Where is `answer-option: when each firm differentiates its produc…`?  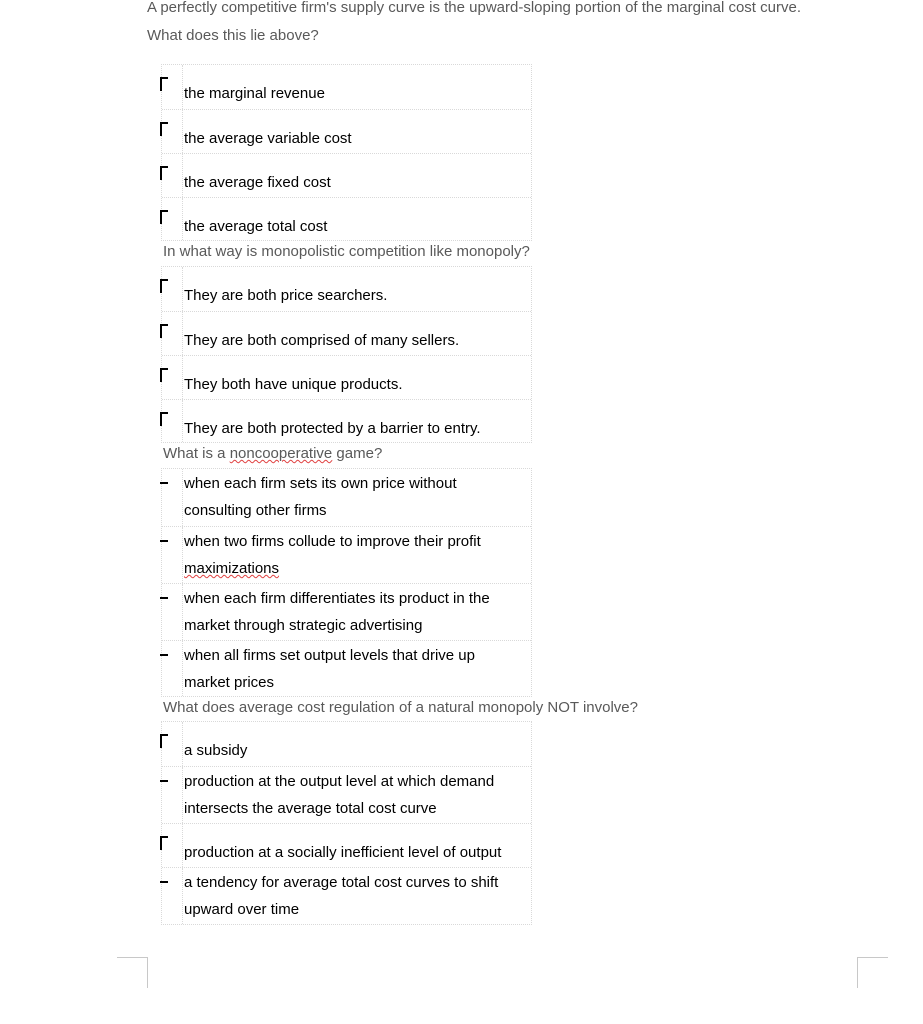 answer-option: when each firm differentiates its produc… is located at coordinates (345, 611).